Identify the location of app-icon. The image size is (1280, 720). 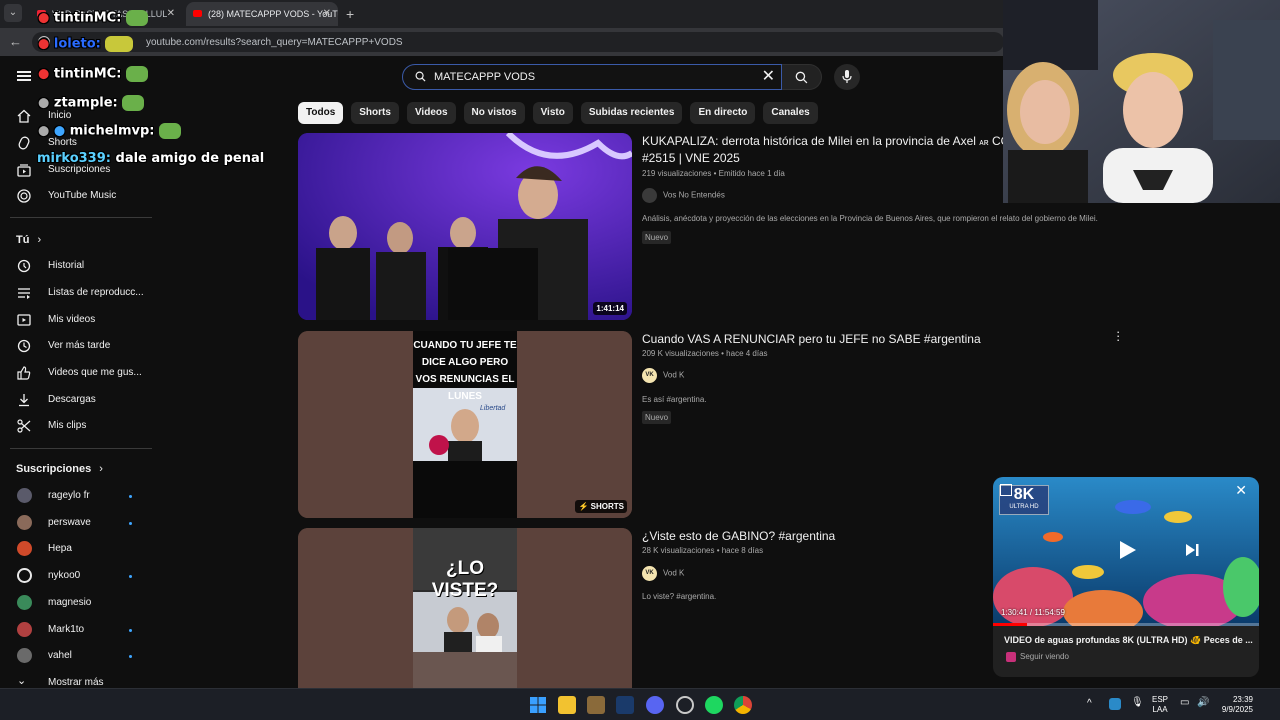
(685, 705).